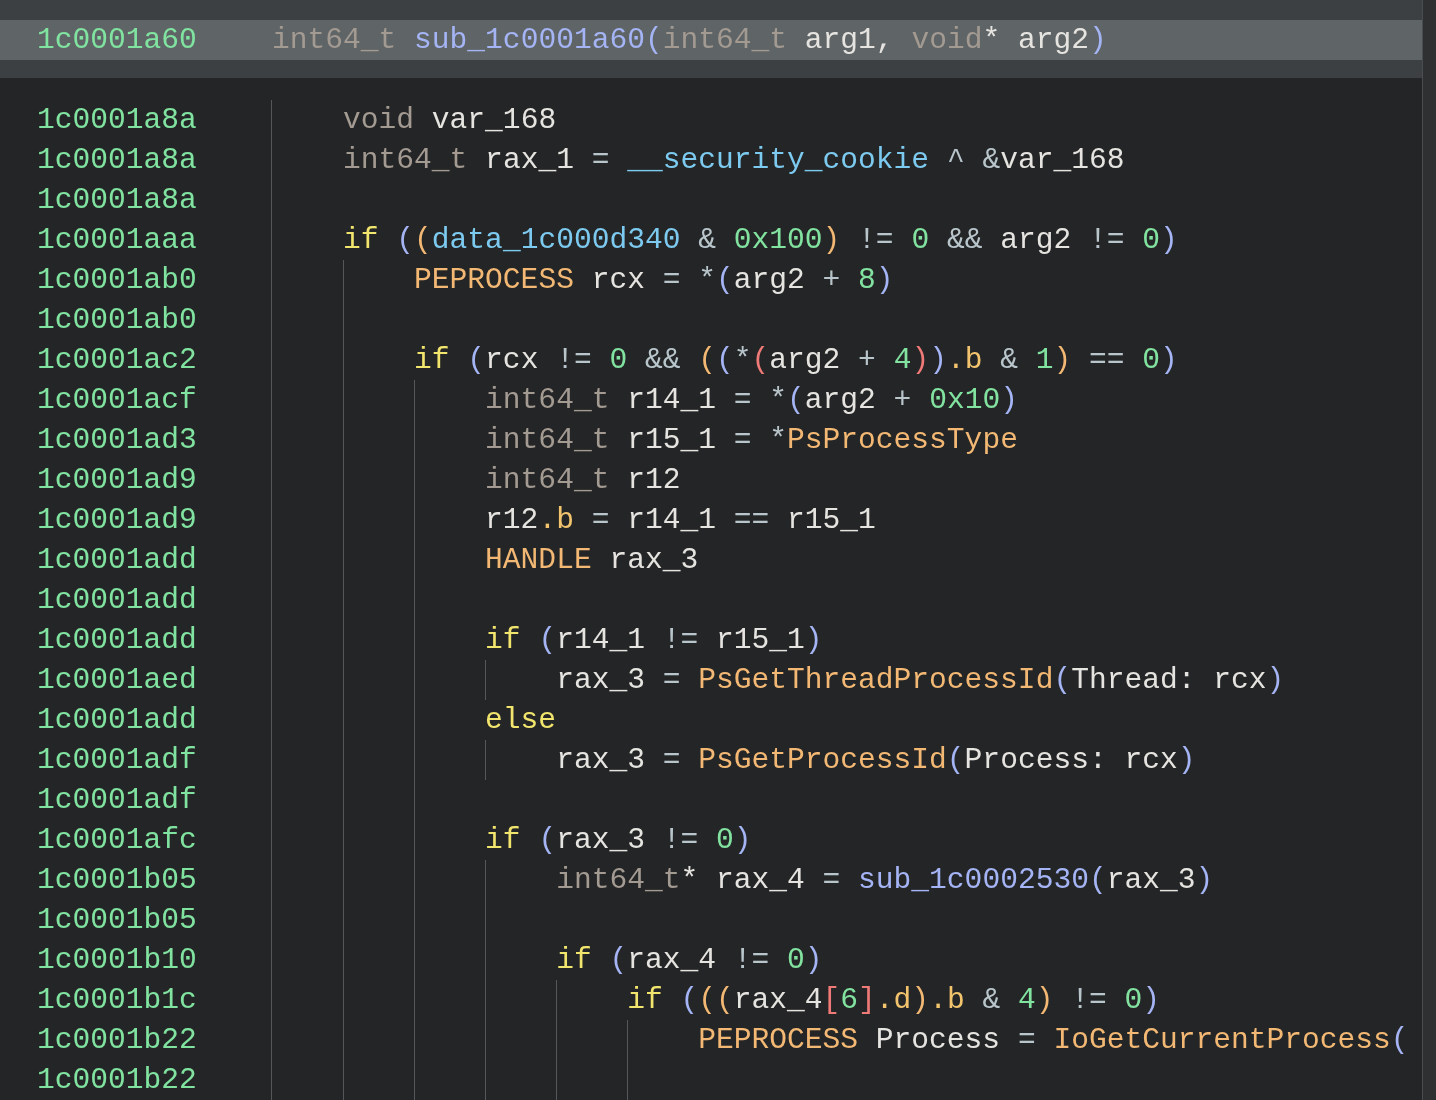 This screenshot has height=1100, width=1436. Describe the element at coordinates (751, 400) in the screenshot. I see `code-line: int64_t r14_1 = *(arg2 + 0x10)` at that location.